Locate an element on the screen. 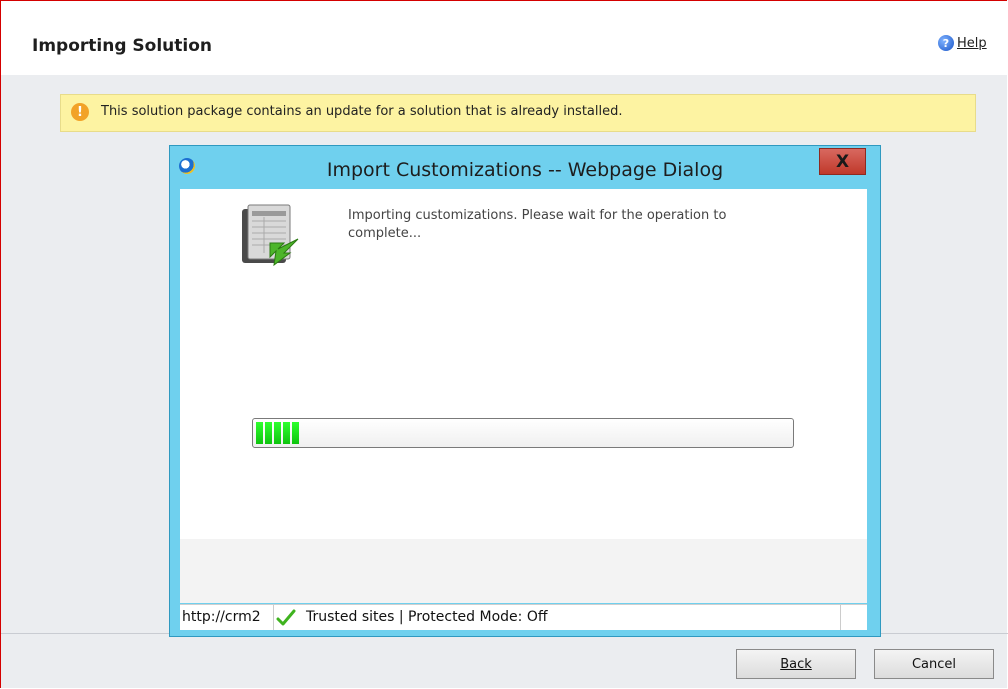 This screenshot has height=689, width=1008. dialog-title: Import Customizations -- Webpage Dialog is located at coordinates (525, 170).